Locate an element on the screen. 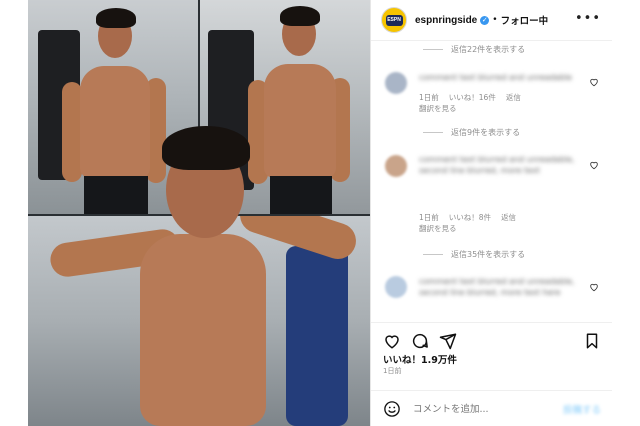 The height and width of the screenshot is (426, 640). comment-like-count: いいね！8件 is located at coordinates (470, 217).